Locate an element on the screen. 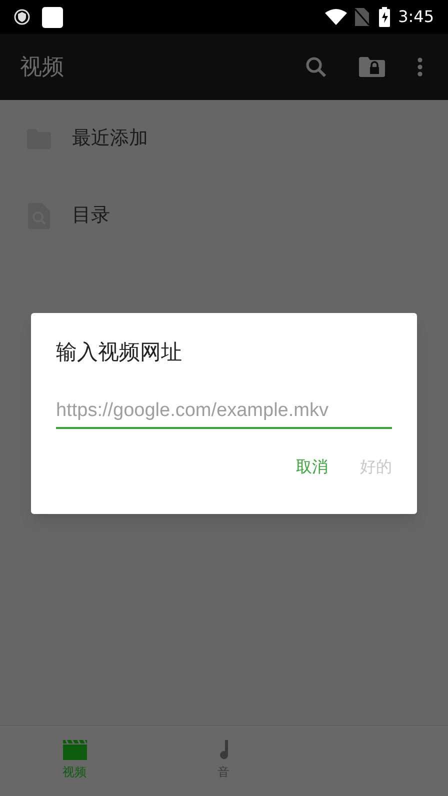 This screenshot has height=796, width=448. app-title: 视频 is located at coordinates (42, 68).